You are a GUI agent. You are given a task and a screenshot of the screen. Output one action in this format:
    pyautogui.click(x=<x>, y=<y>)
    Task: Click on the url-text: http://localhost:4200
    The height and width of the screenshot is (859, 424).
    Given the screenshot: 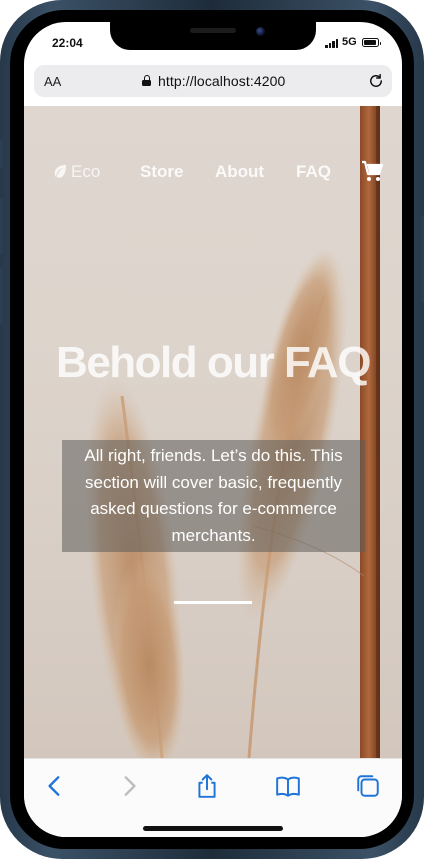 What is the action you would take?
    pyautogui.click(x=221, y=81)
    